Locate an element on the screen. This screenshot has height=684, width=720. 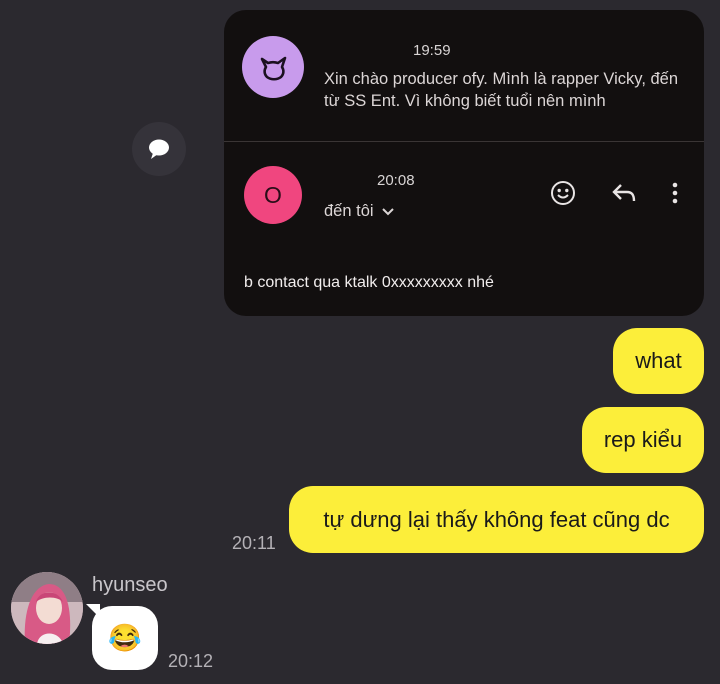
cat-face-icon is located at coordinates (273, 68).